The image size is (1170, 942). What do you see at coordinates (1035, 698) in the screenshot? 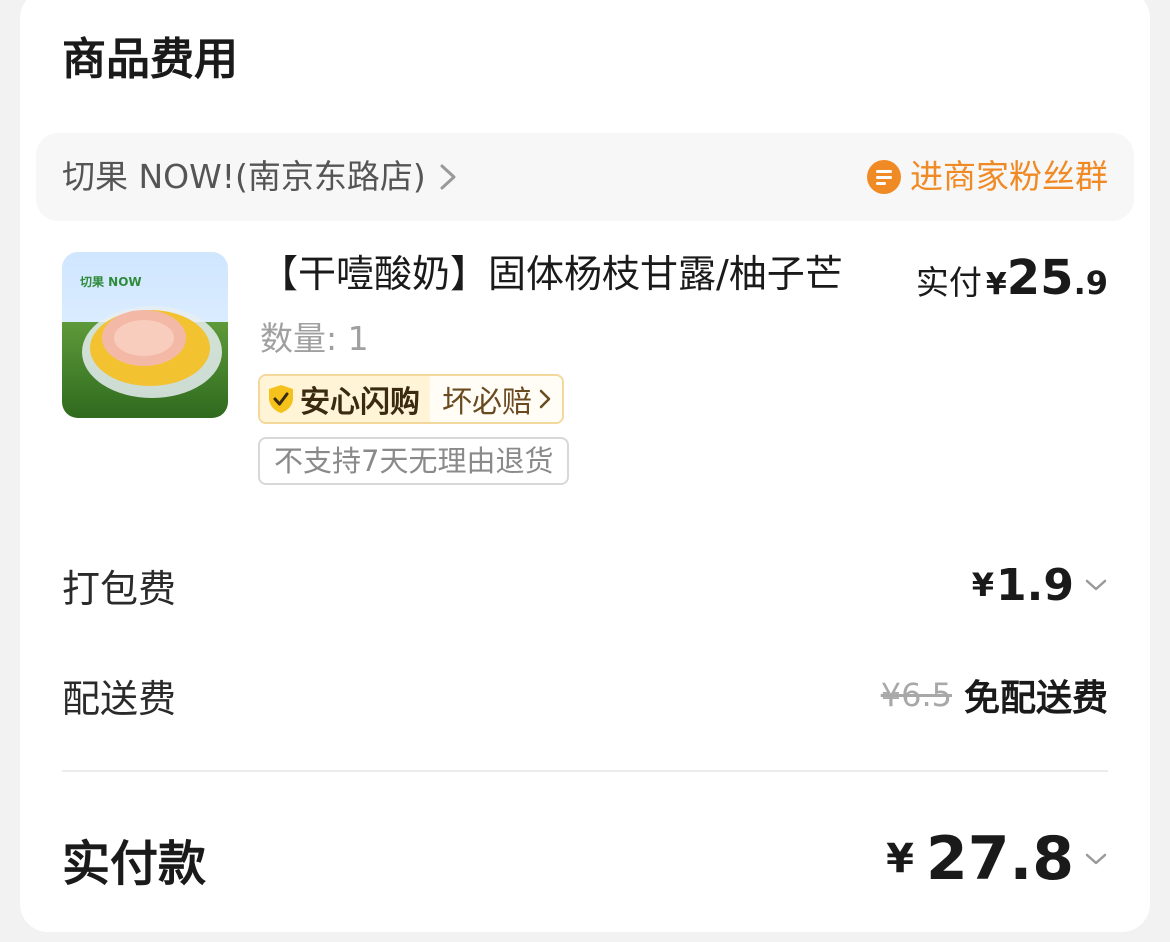
I see `delivery-free-label: 免配送费` at bounding box center [1035, 698].